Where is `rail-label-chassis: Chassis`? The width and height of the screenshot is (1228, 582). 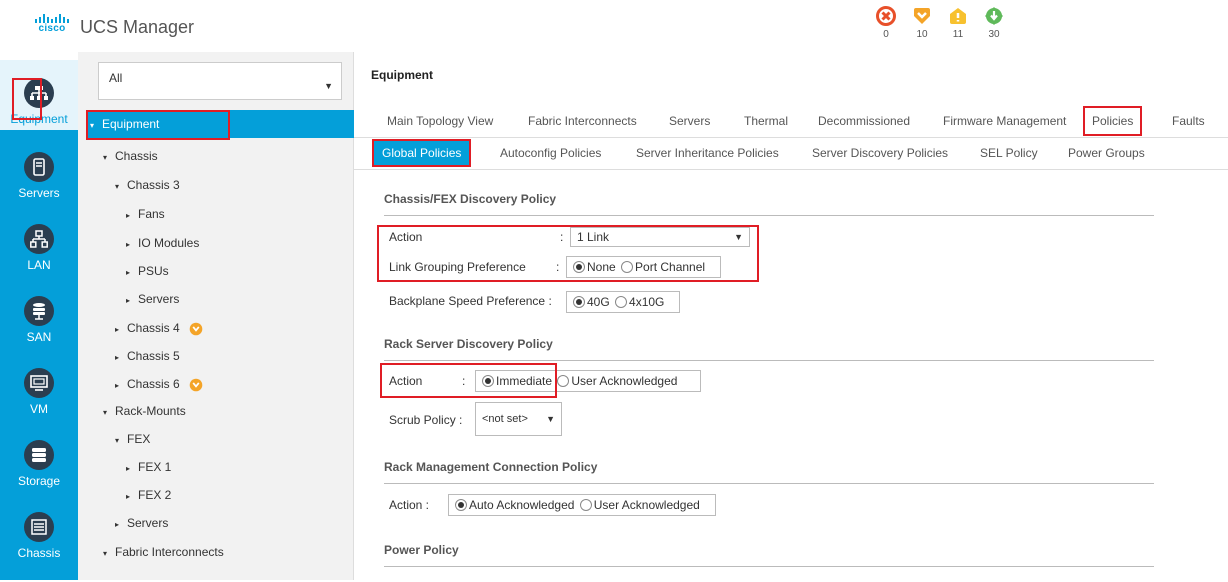
rail-label-chassis: Chassis is located at coordinates (39, 553).